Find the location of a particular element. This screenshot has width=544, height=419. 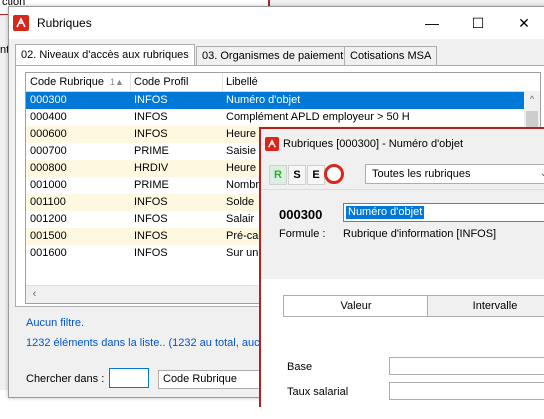

base-label: Base is located at coordinates (300, 367).